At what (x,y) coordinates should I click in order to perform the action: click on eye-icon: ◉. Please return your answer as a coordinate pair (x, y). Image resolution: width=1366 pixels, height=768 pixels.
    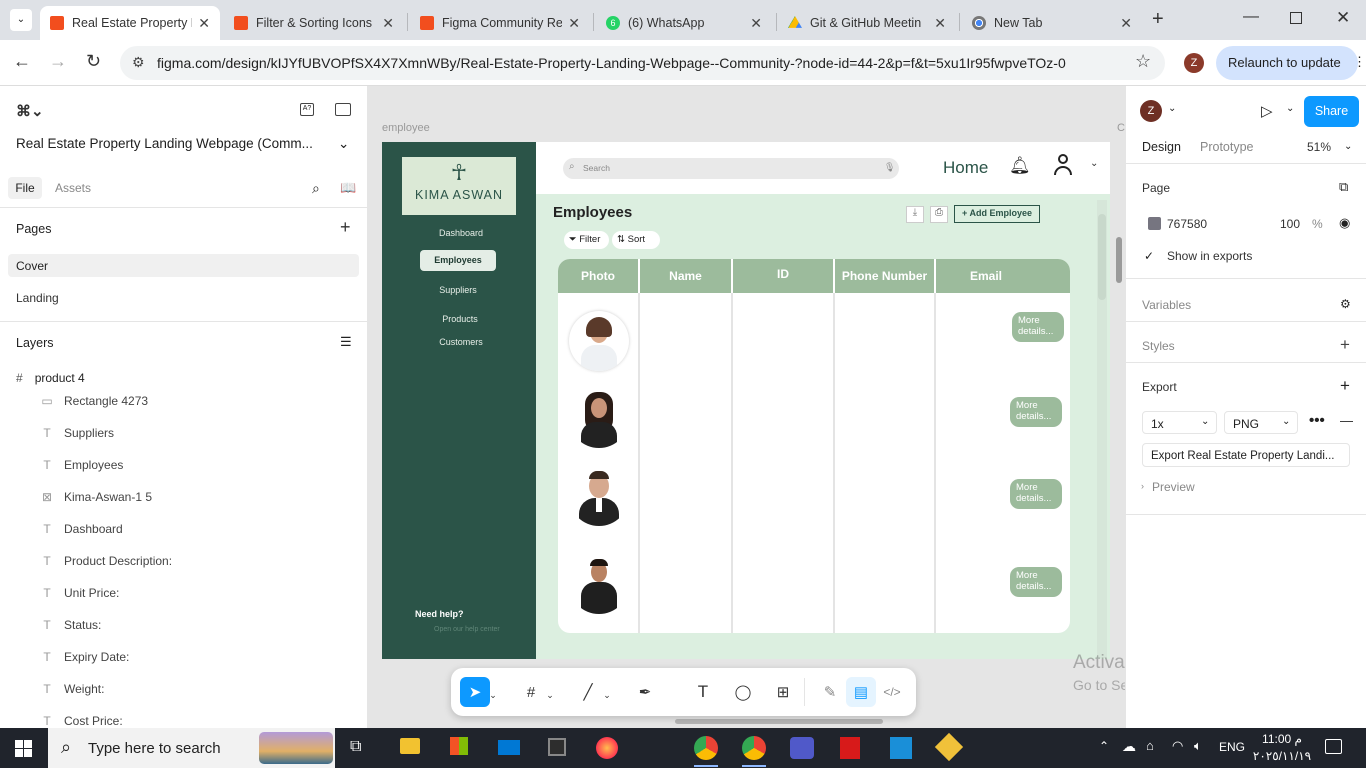
    Looking at the image, I should click on (1344, 223).